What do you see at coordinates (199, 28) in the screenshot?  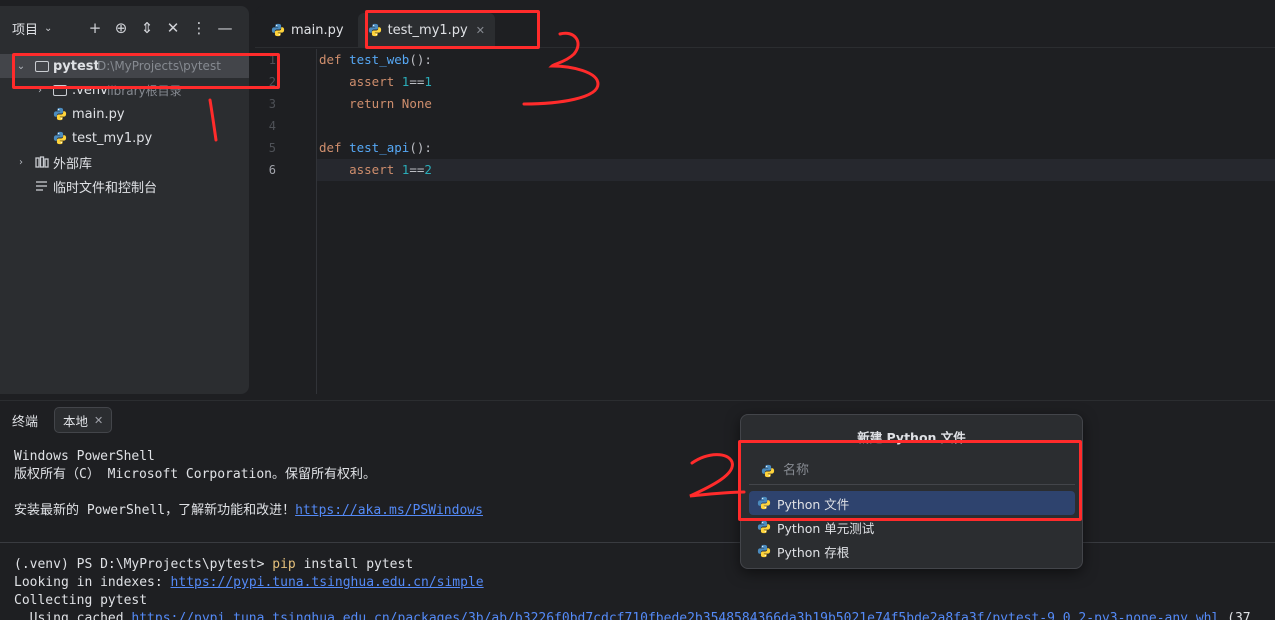 I see `more-options-icon: ⋮` at bounding box center [199, 28].